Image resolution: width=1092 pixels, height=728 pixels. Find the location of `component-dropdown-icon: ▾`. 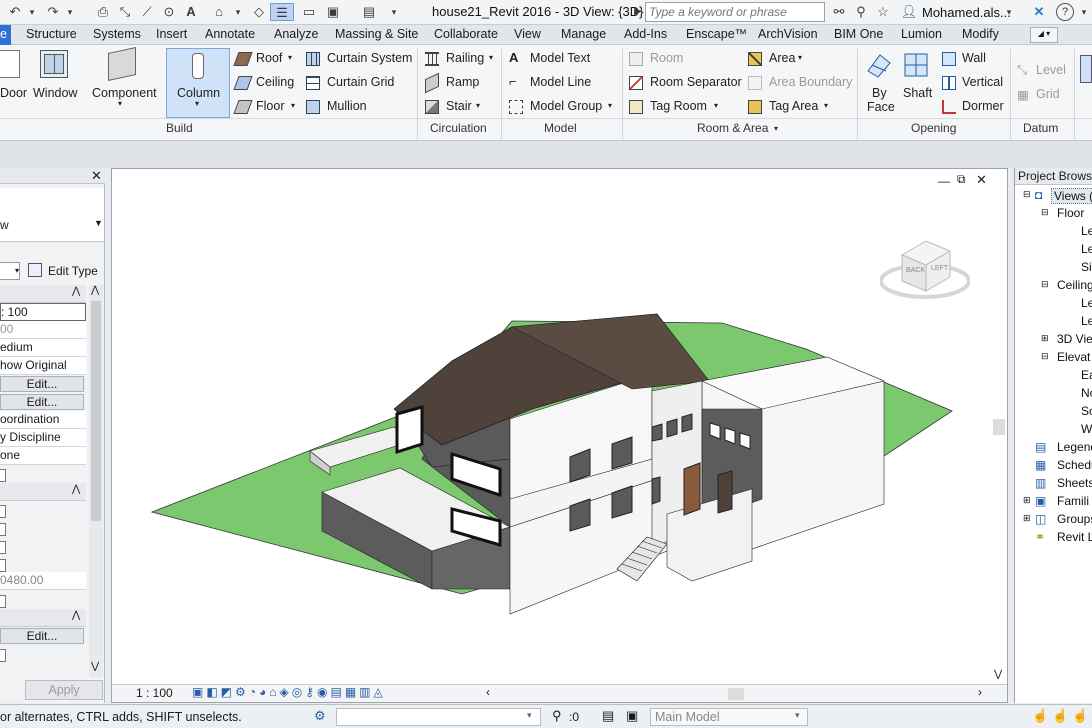

component-dropdown-icon: ▾ is located at coordinates (120, 103).